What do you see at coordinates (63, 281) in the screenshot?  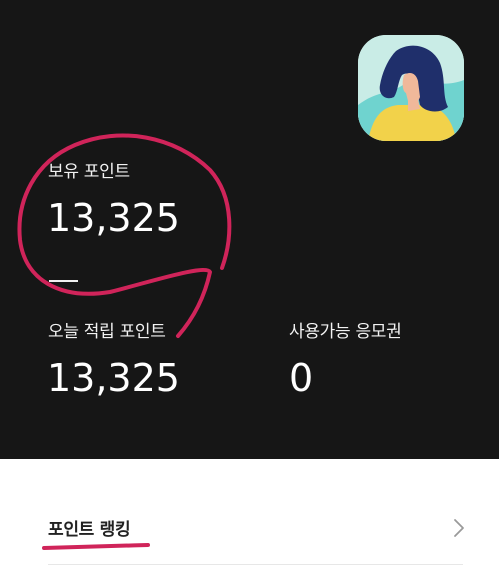 I see `held-points-underline` at bounding box center [63, 281].